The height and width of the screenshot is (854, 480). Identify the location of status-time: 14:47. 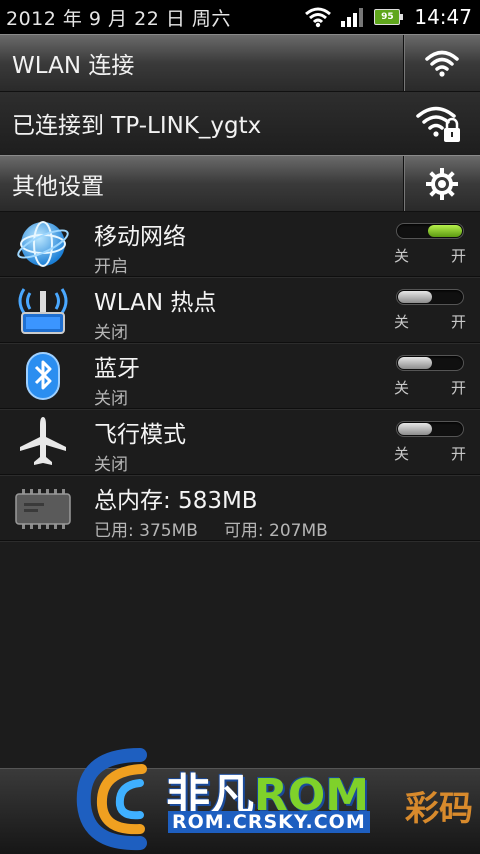
(443, 17).